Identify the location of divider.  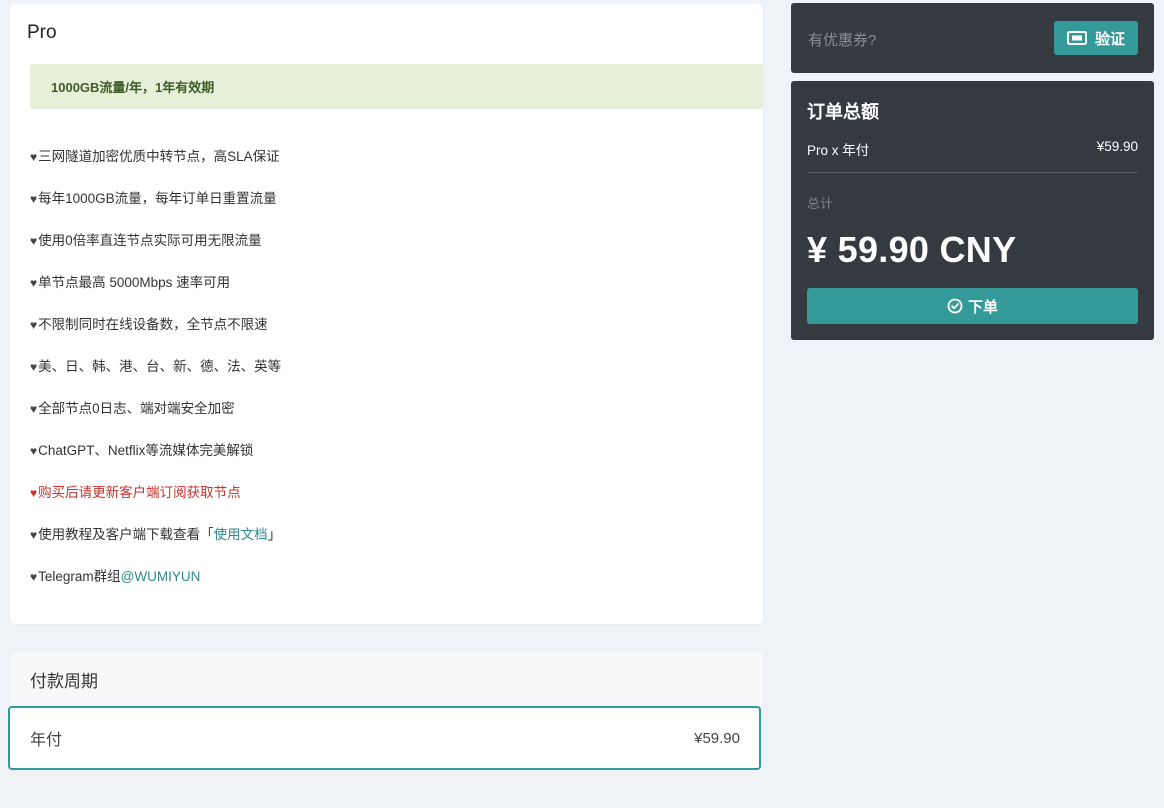
(972, 172).